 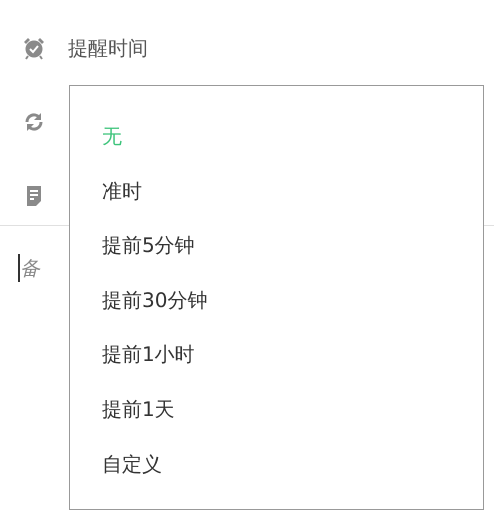 What do you see at coordinates (34, 48) in the screenshot?
I see `alarm-clock-icon` at bounding box center [34, 48].